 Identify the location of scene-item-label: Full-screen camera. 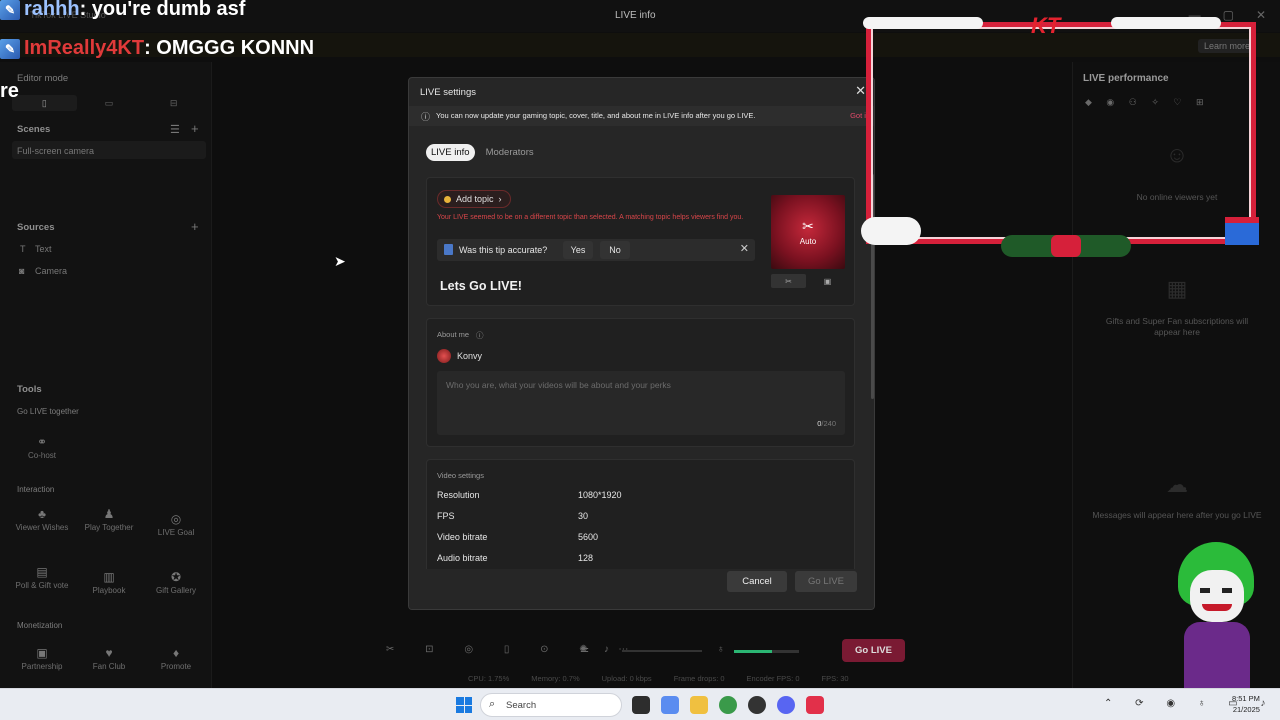
(56, 151).